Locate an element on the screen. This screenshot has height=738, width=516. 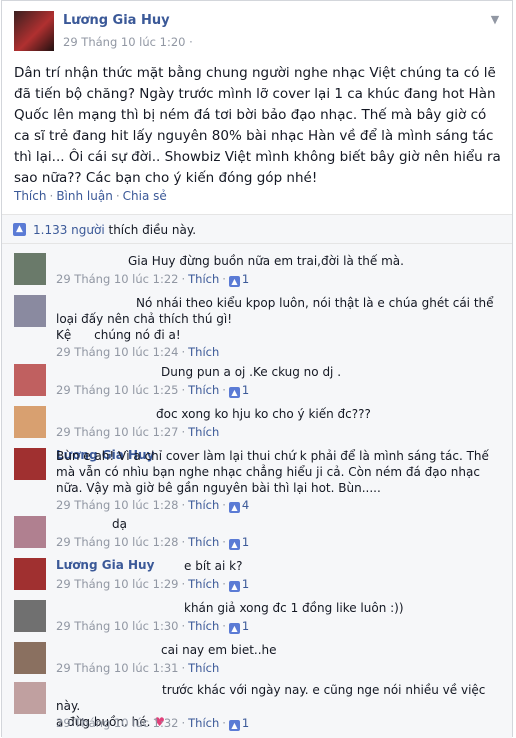
likes-count: 1.133 người is located at coordinates (69, 230).